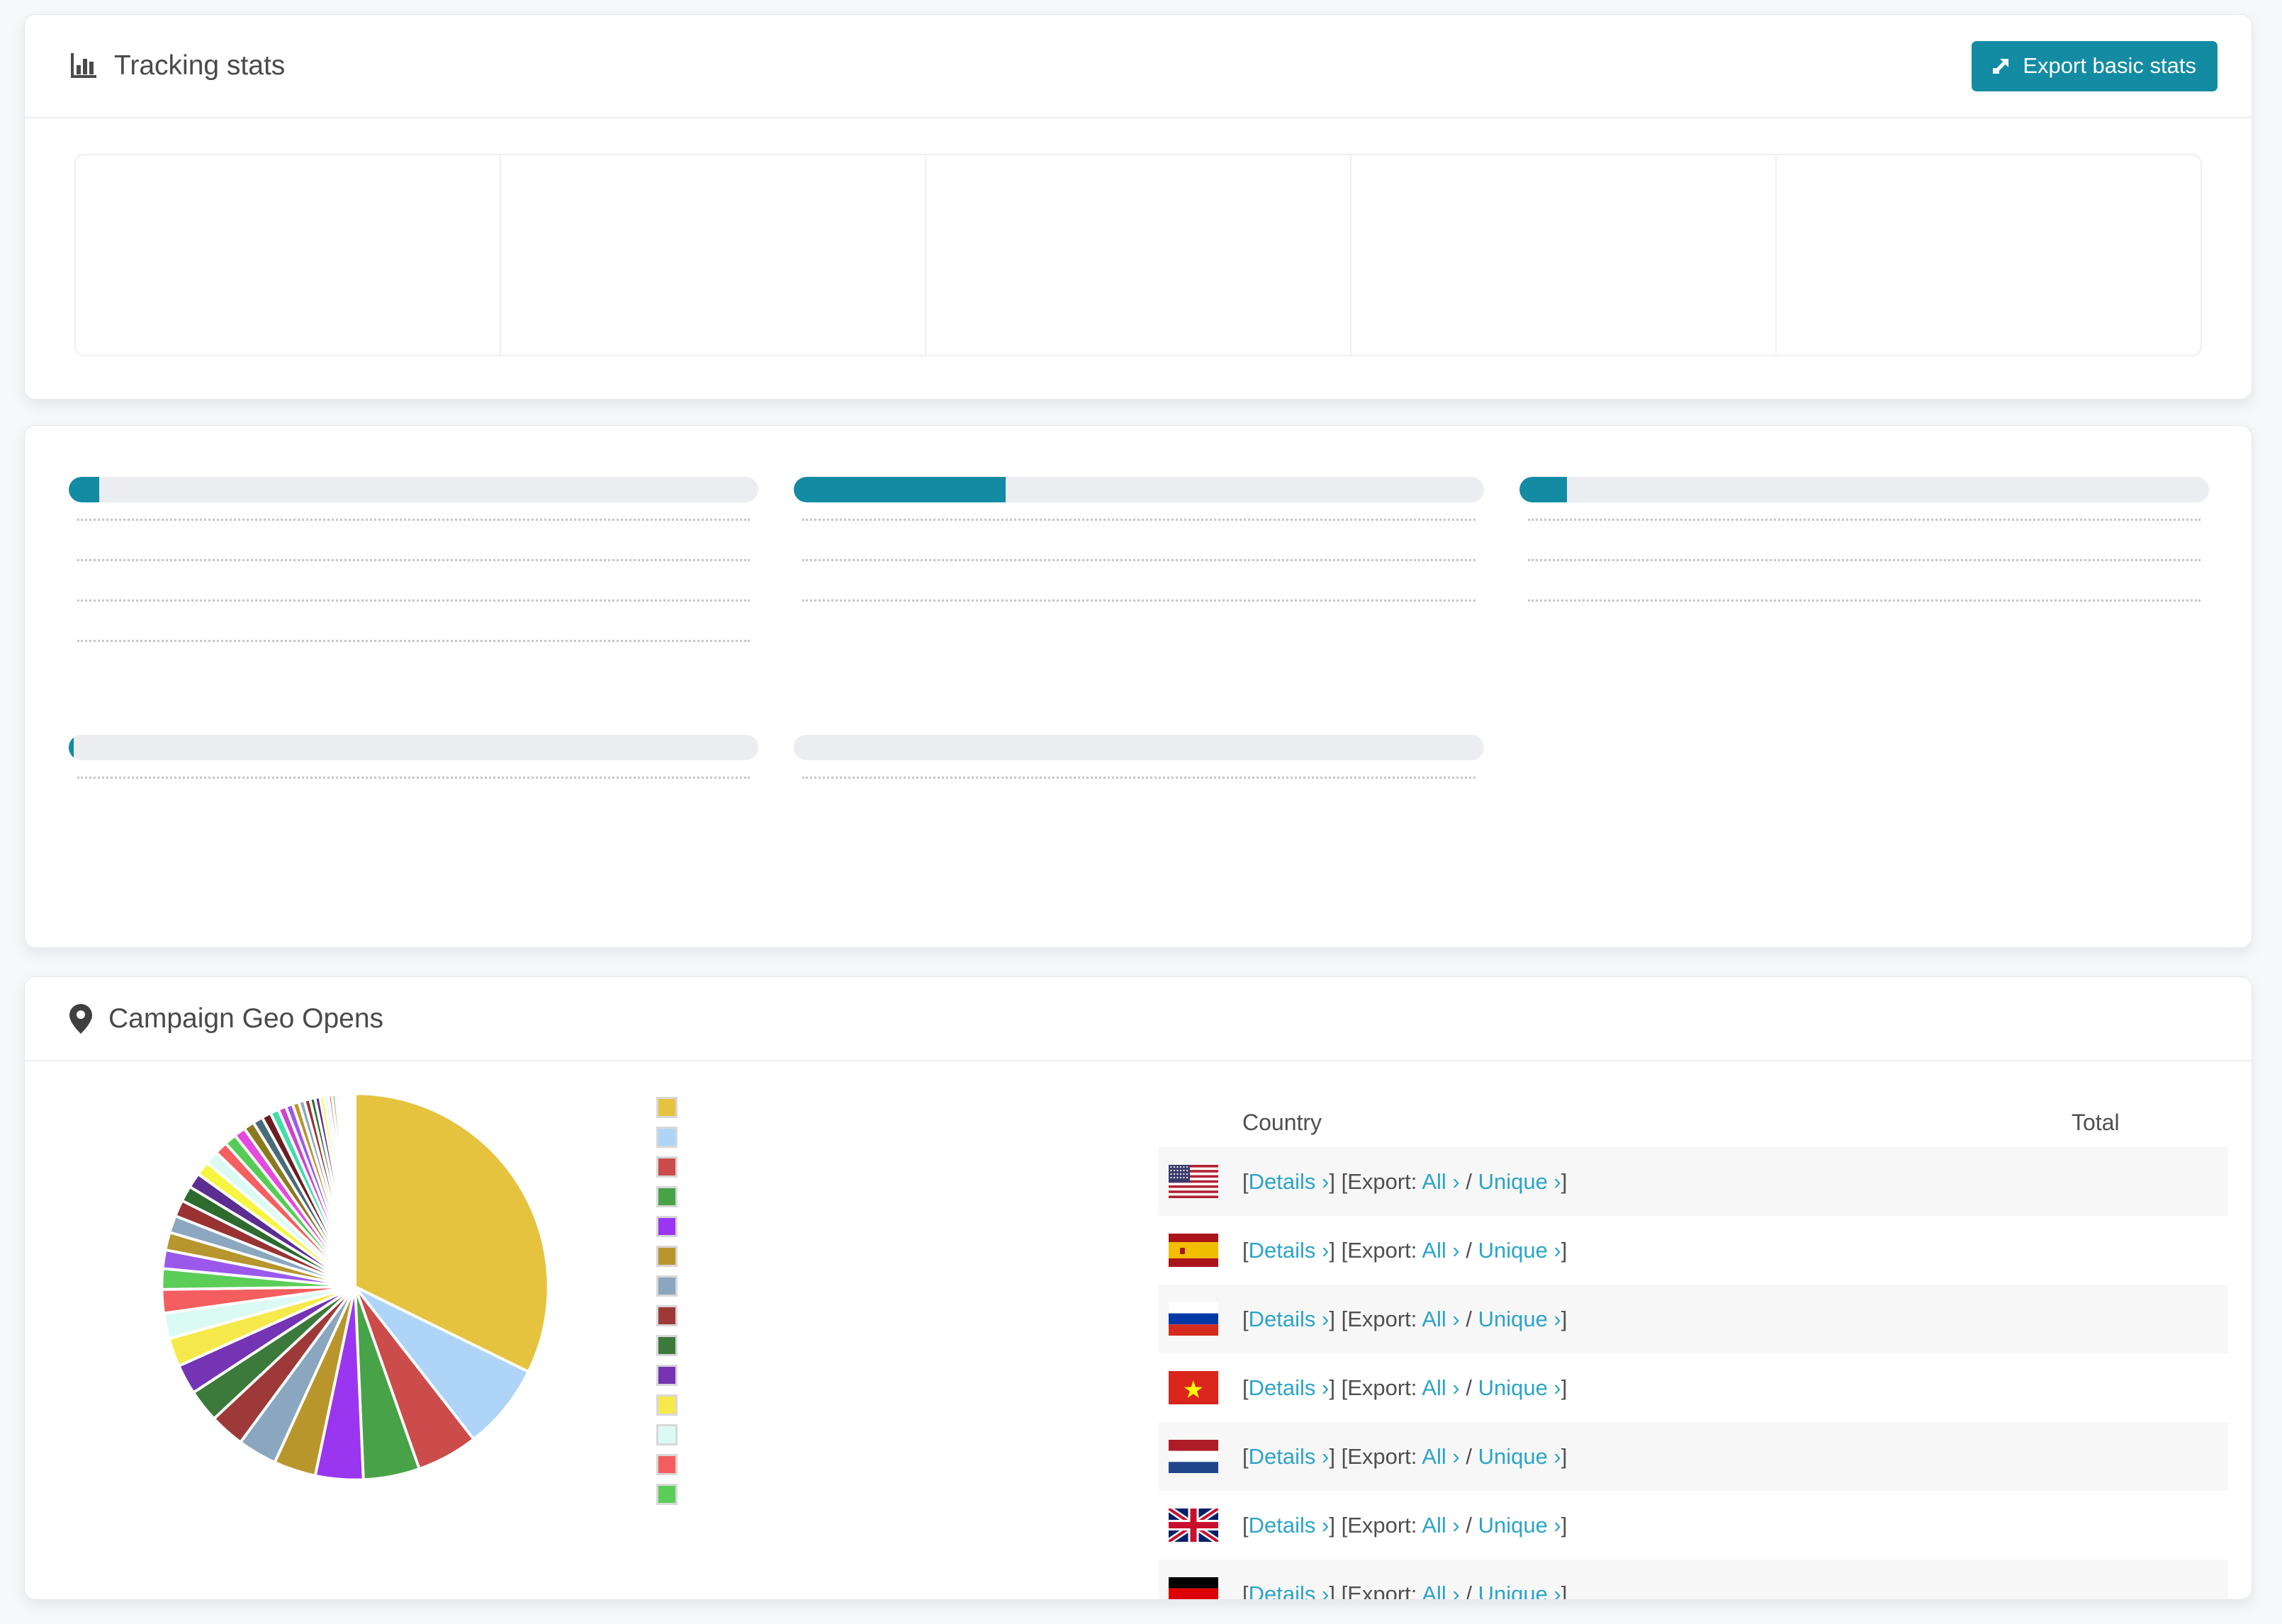 The width and height of the screenshot is (2282, 1624). I want to click on geo-pie-chart, so click(356, 1286).